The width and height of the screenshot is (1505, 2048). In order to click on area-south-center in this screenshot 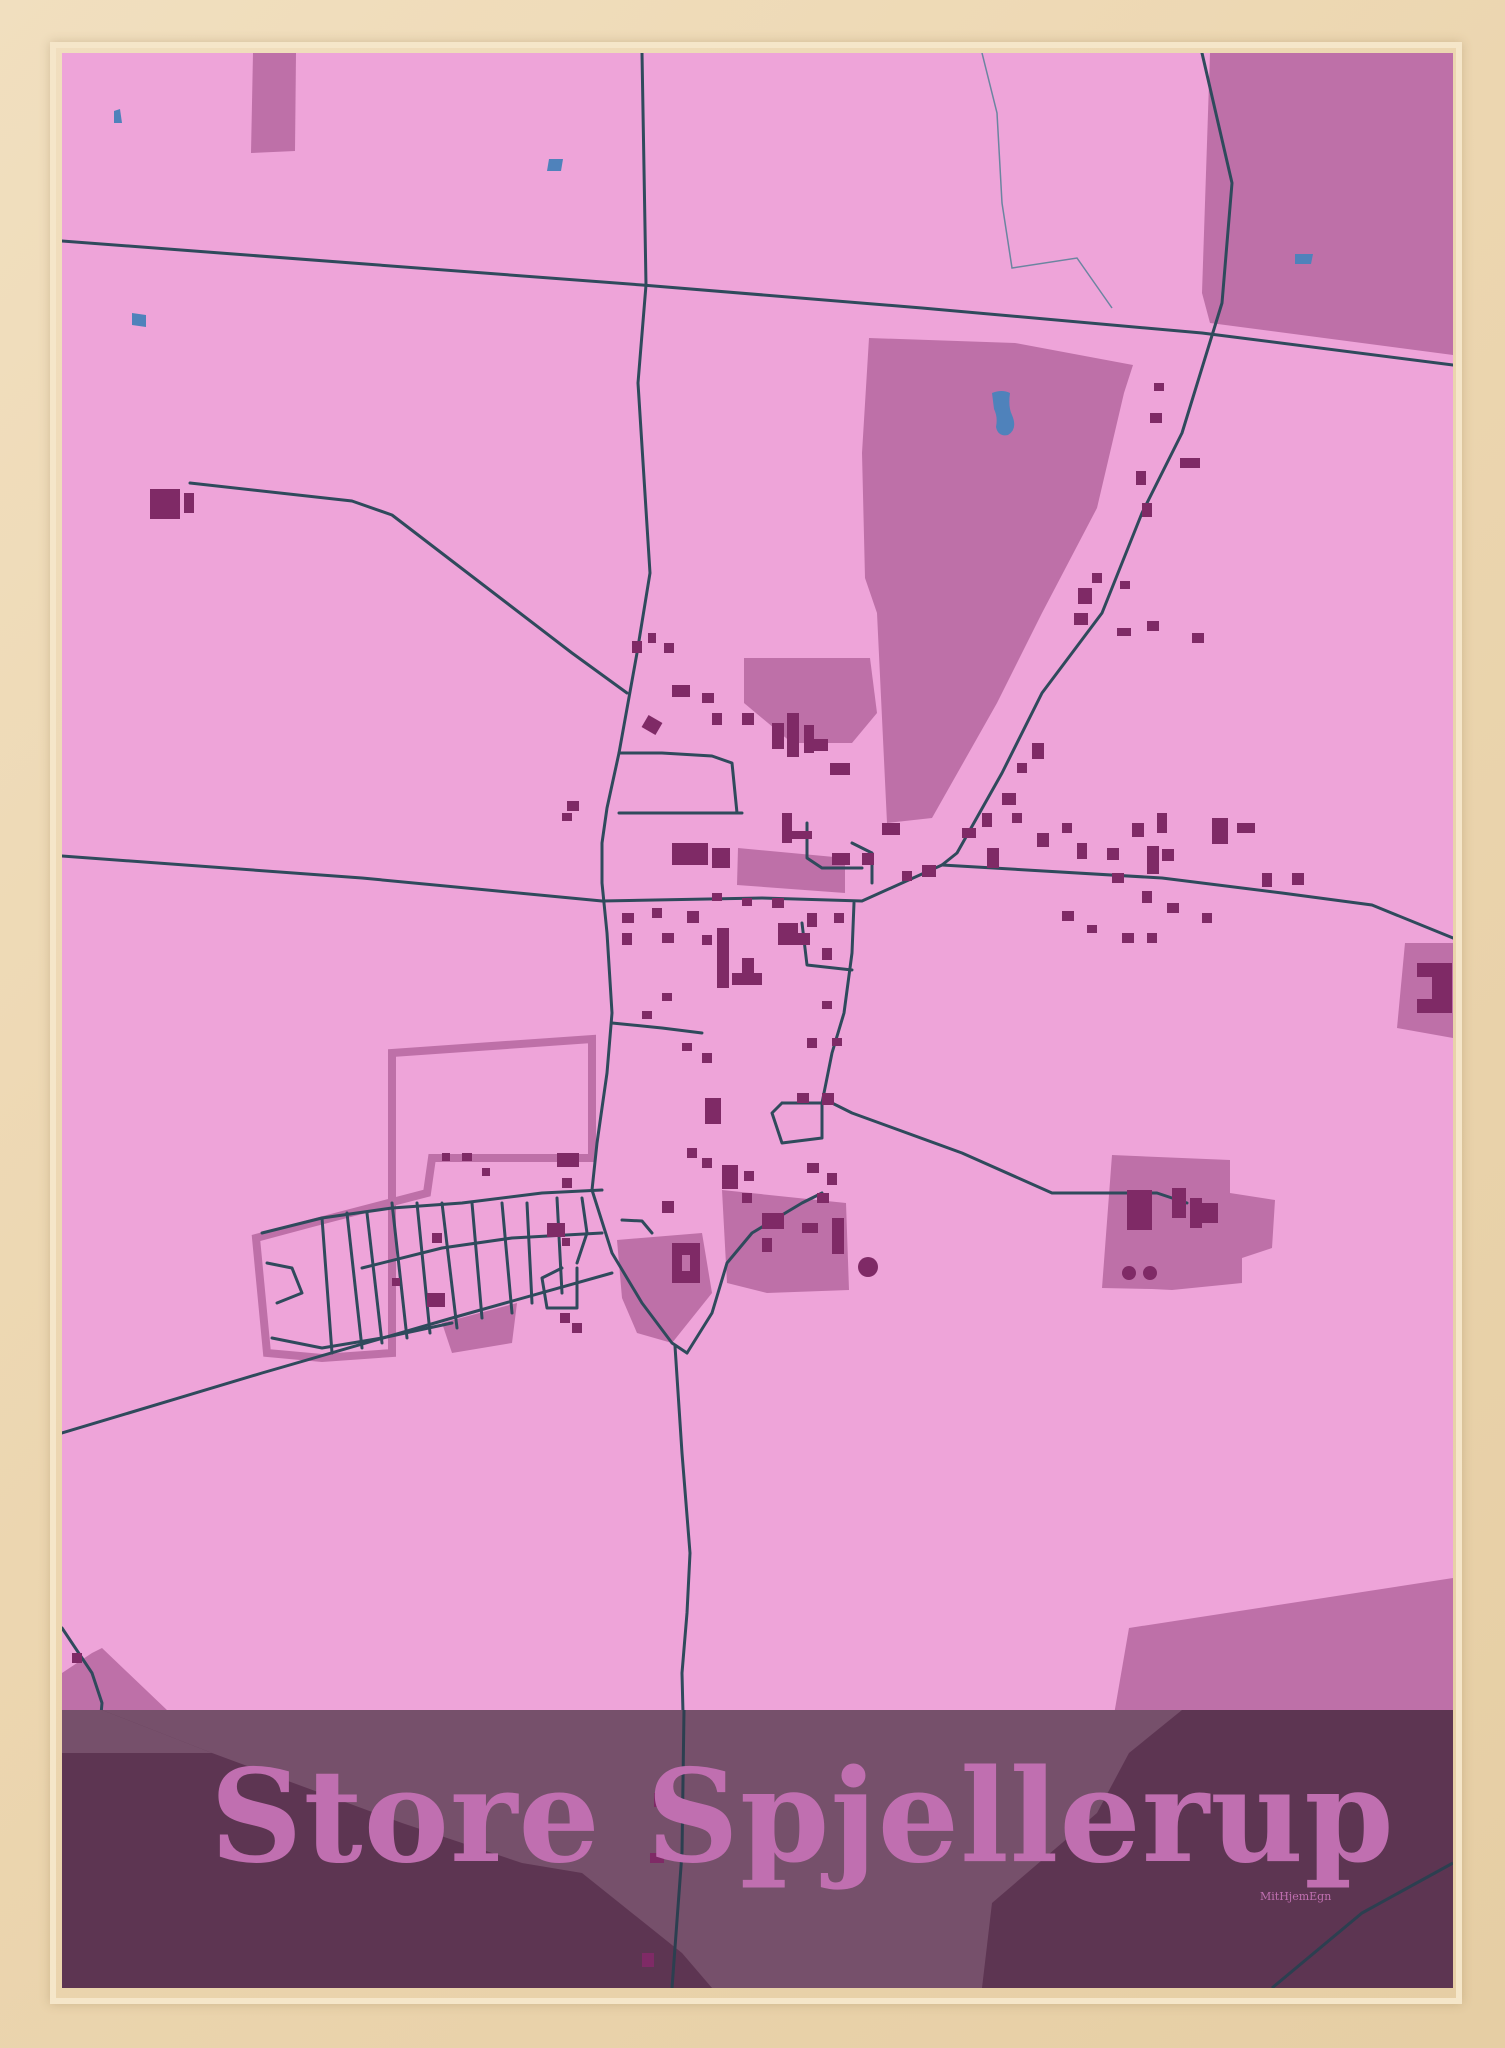, I will do `click(785, 1241)`.